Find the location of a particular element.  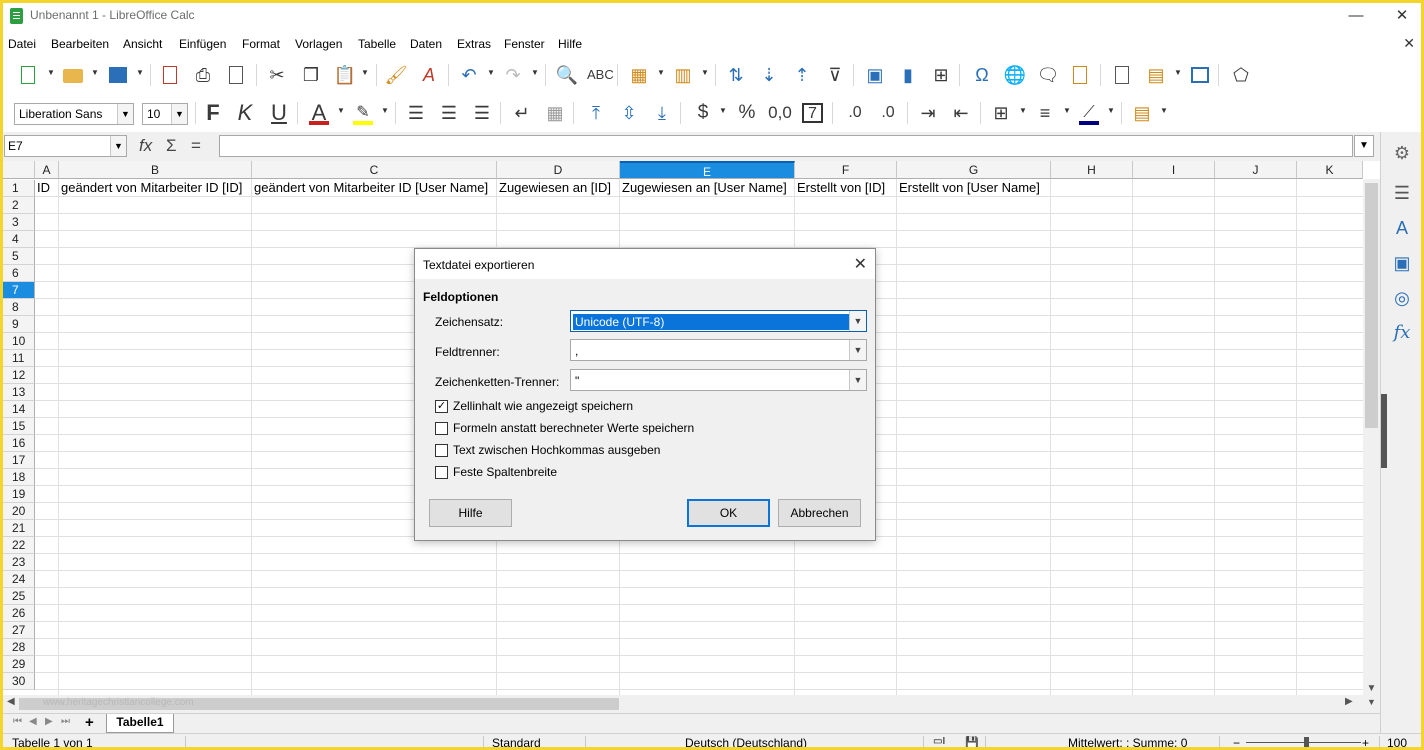

row-header-10: 10 is located at coordinates (19, 341).